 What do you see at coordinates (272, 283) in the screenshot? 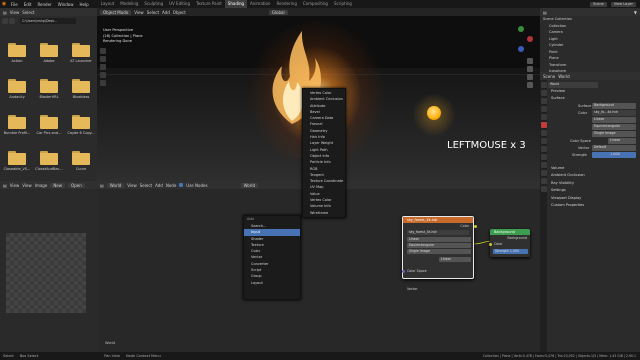
I see `add-menu-item: Layout` at bounding box center [272, 283].